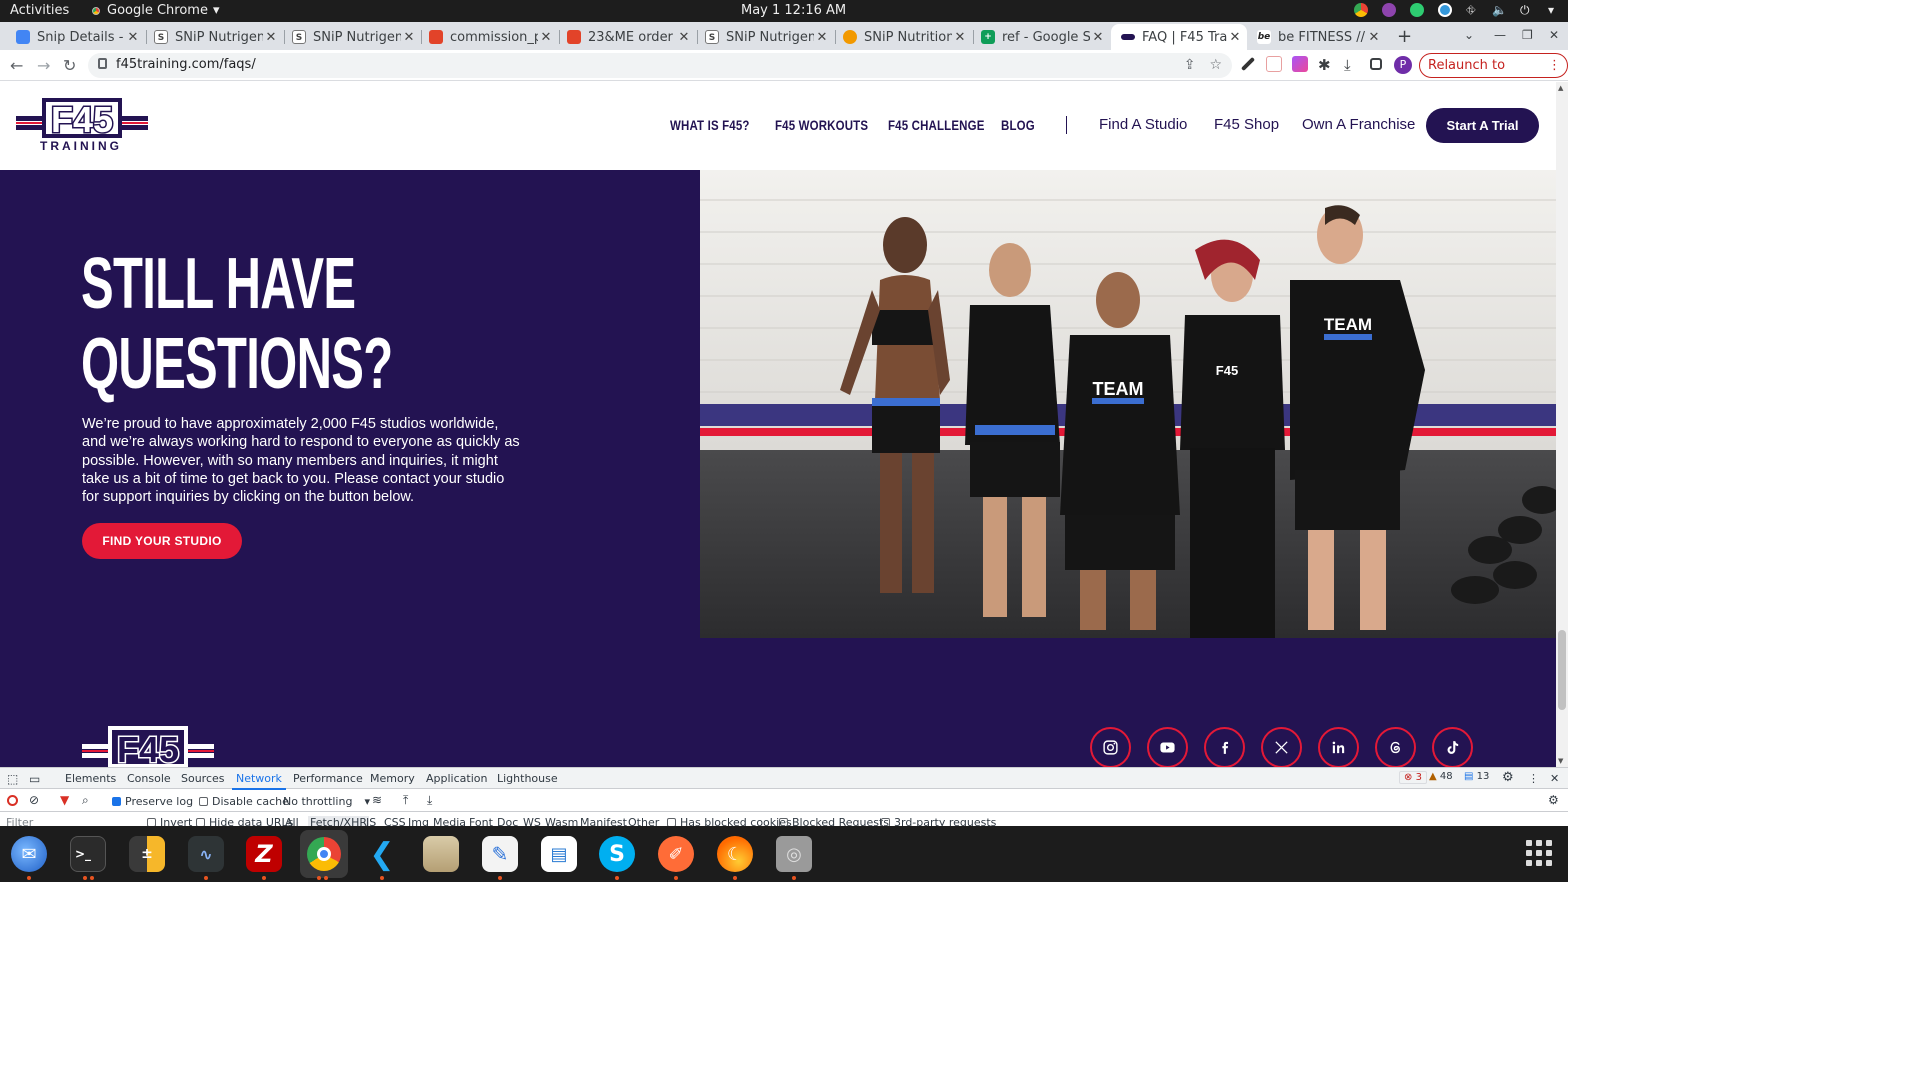  Describe the element at coordinates (1441, 776) in the screenshot. I see `warning-count-badge: ▲ 48` at that location.